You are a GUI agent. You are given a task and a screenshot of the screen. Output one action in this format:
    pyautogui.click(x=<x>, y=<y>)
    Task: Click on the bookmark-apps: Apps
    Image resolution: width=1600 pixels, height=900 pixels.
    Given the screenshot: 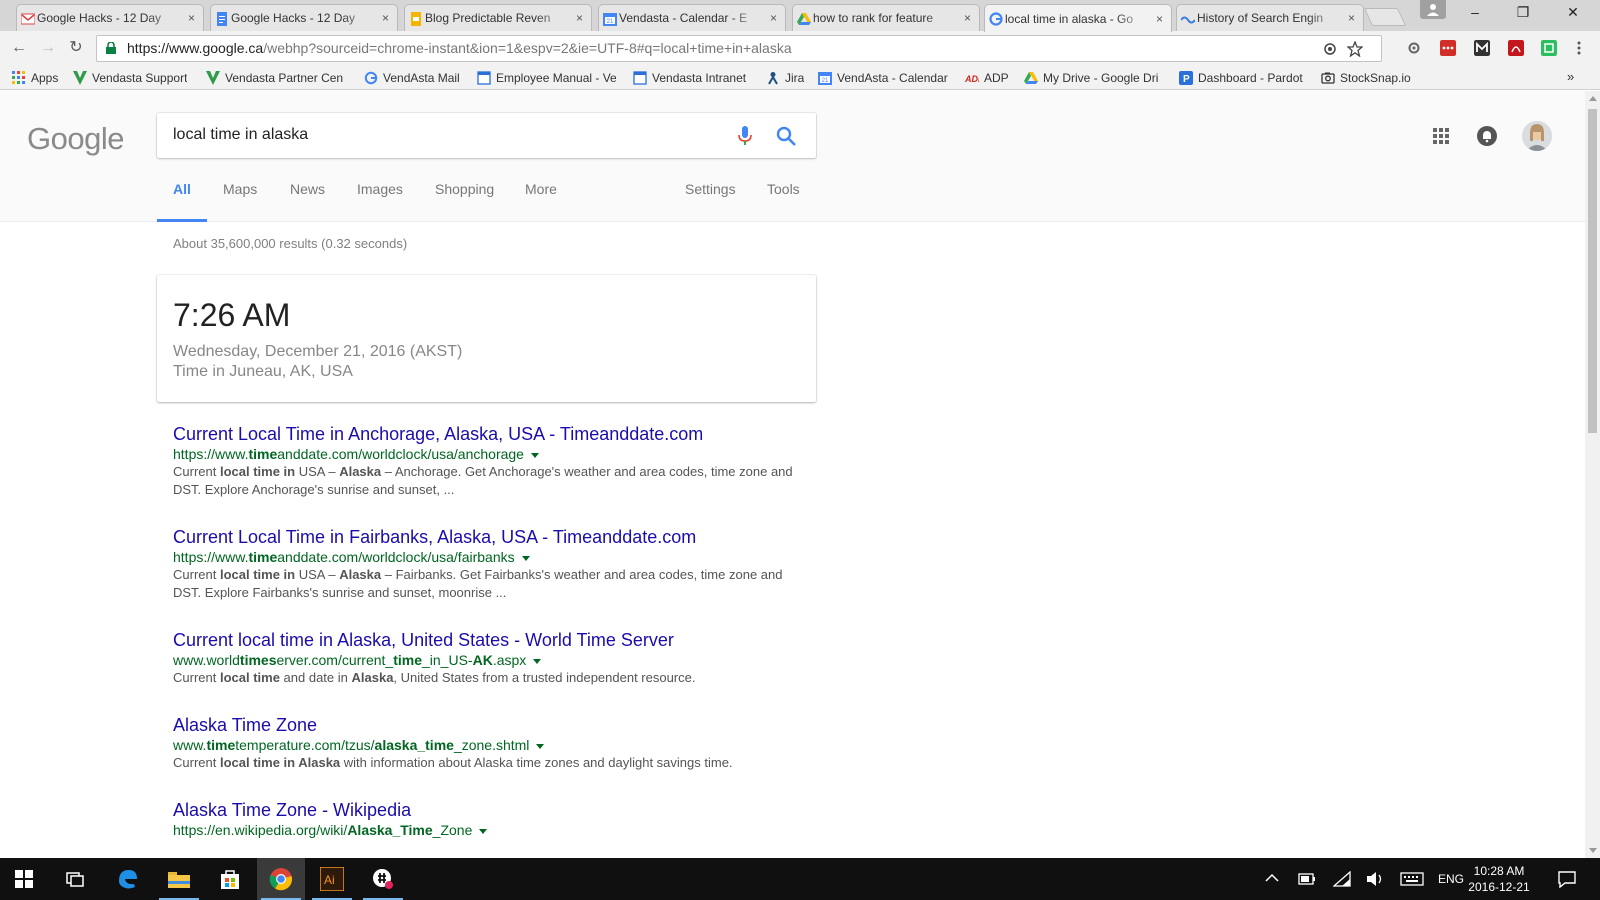 What is the action you would take?
    pyautogui.click(x=35, y=77)
    